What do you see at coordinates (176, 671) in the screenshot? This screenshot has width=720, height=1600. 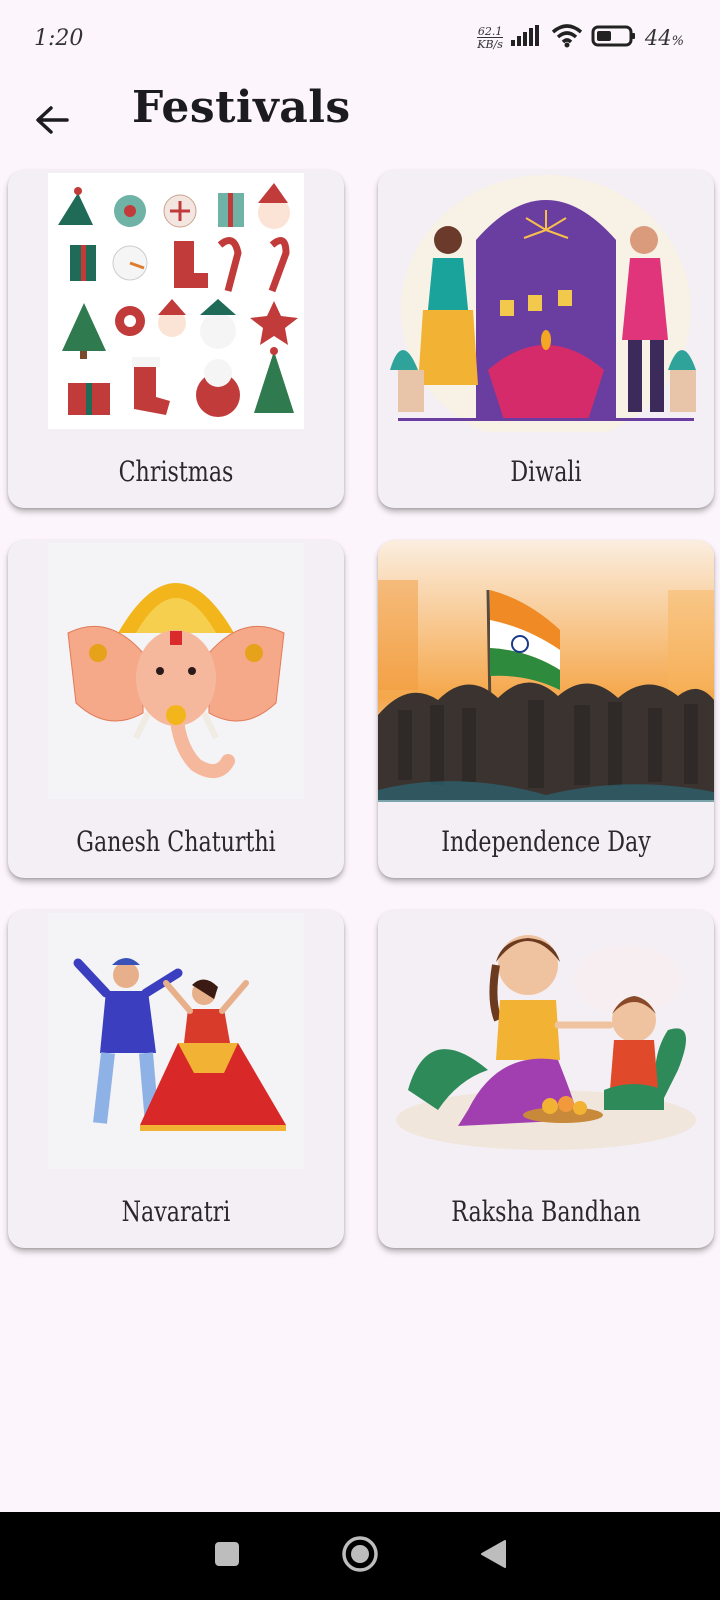 I see `ganesha-image` at bounding box center [176, 671].